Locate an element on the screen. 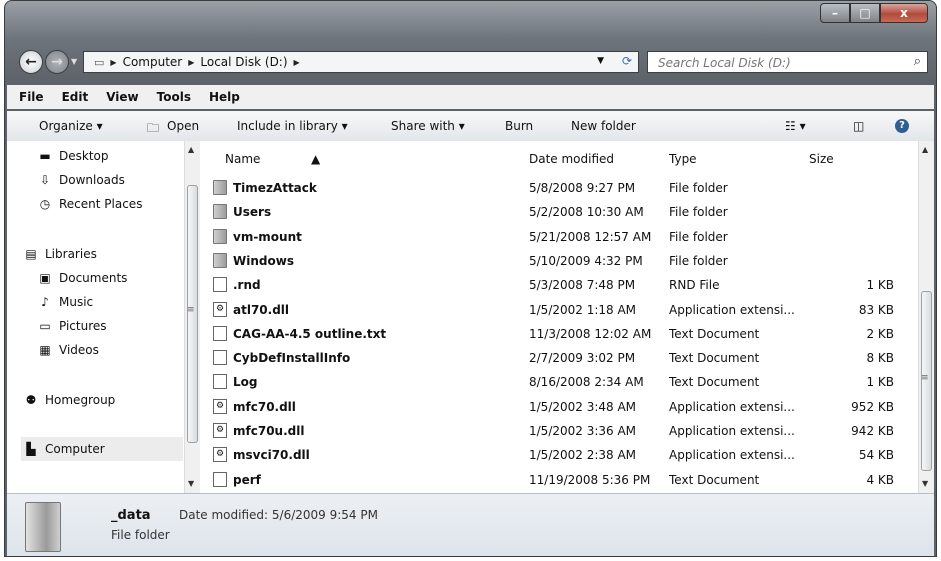 The width and height of the screenshot is (941, 561). nav-item-recent-places: ◷ Recent Places is located at coordinates (90, 204).